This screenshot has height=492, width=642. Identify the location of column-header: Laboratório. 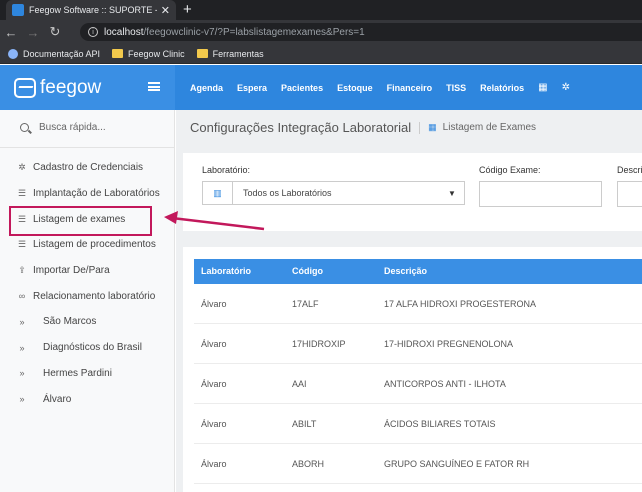
(226, 271).